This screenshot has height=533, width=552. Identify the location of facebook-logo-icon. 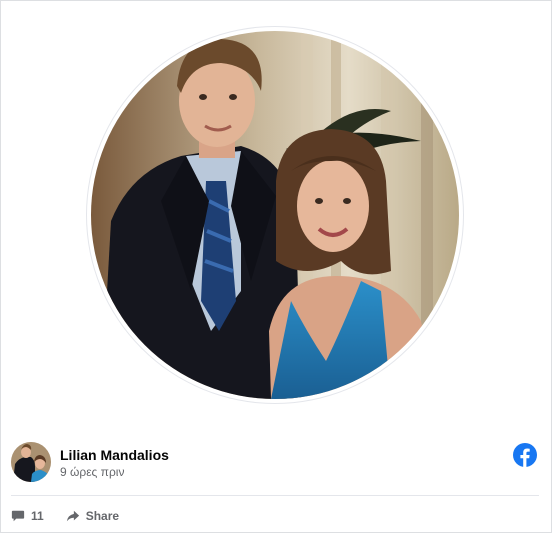
(525, 455).